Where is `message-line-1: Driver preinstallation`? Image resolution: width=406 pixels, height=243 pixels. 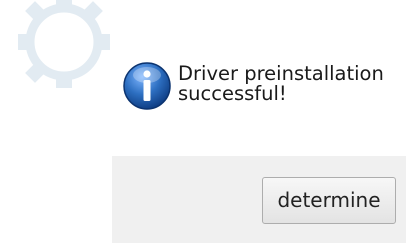 message-line-1: Driver preinstallation is located at coordinates (281, 73).